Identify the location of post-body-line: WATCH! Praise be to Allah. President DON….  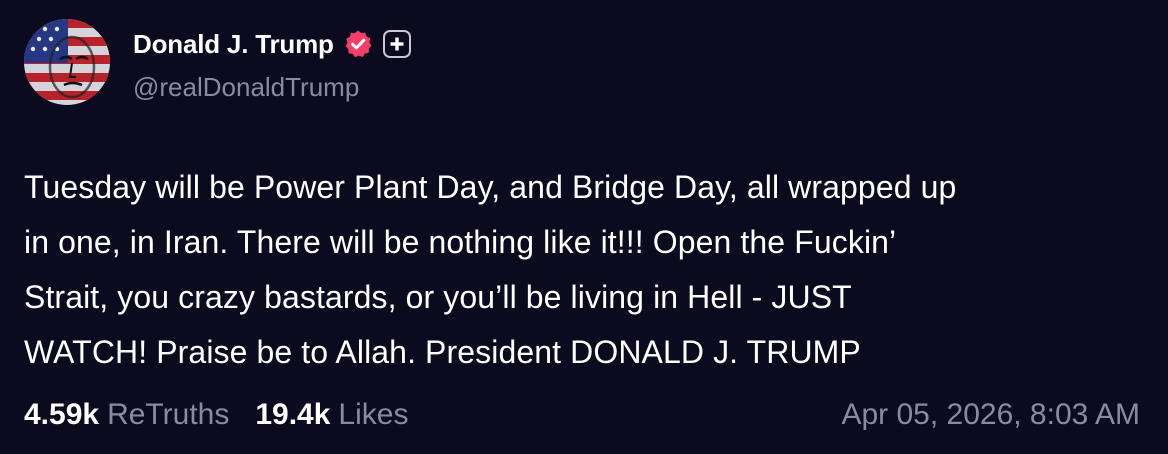
(442, 352).